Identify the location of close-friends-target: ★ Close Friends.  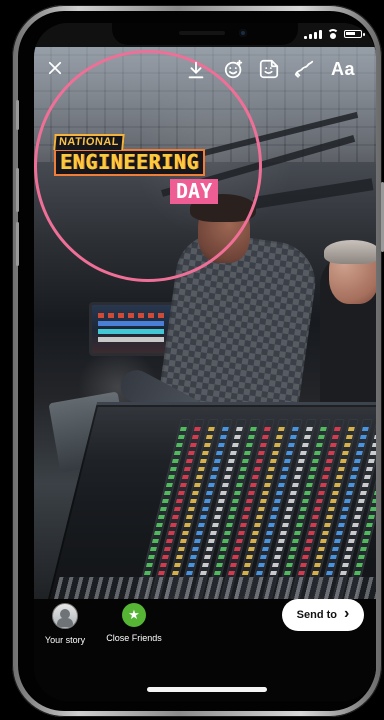
(134, 623).